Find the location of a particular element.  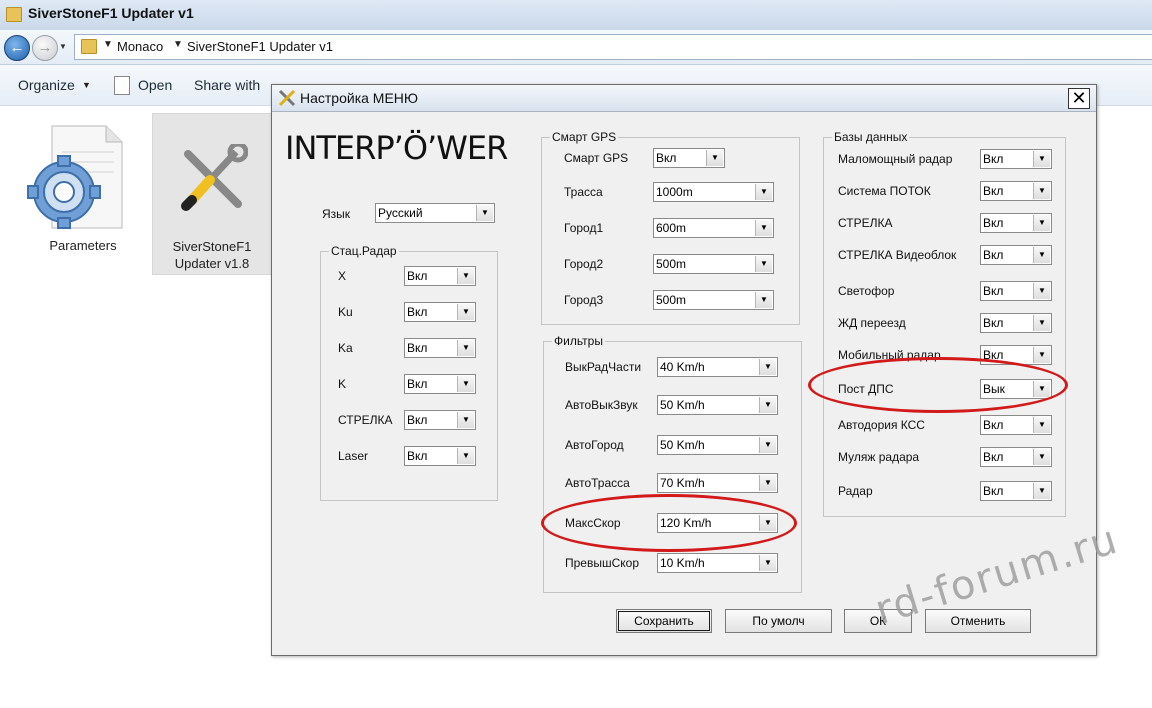

select-value: 50 Km/h is located at coordinates (682, 445).